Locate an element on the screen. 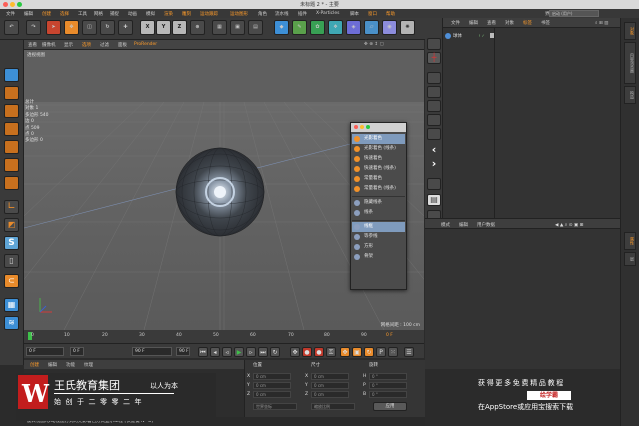 The height and width of the screenshot is (426, 639). om-document-button: ▤ is located at coordinates (434, 200).